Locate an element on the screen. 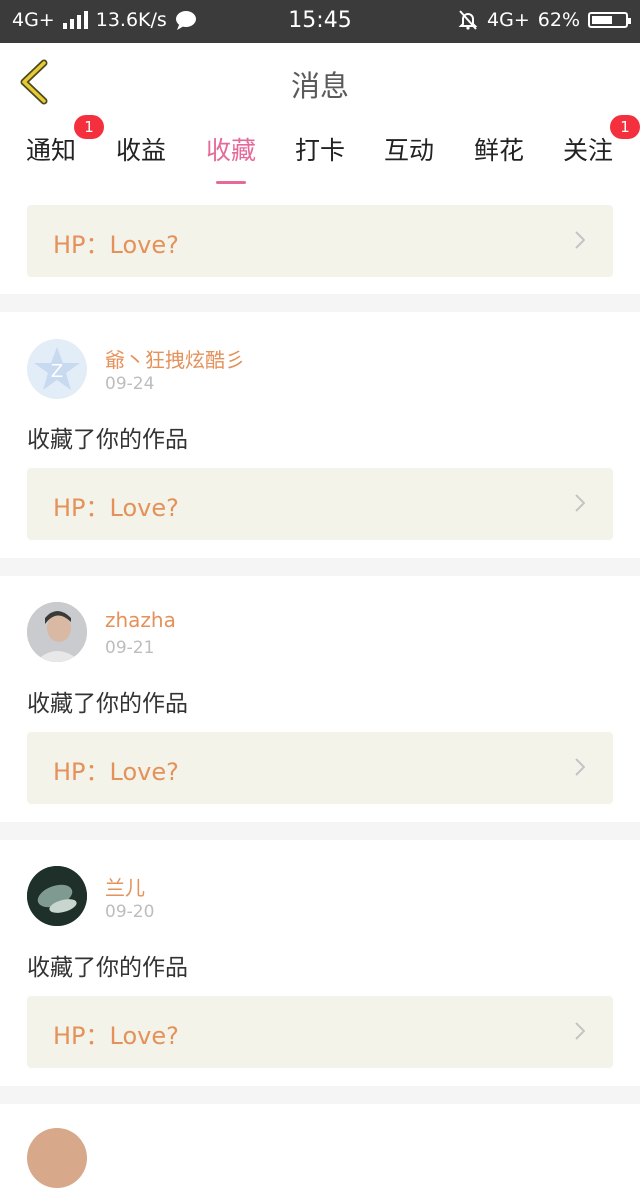 This screenshot has width=640, height=1188. tab-earnings: 收益 is located at coordinates (141, 149).